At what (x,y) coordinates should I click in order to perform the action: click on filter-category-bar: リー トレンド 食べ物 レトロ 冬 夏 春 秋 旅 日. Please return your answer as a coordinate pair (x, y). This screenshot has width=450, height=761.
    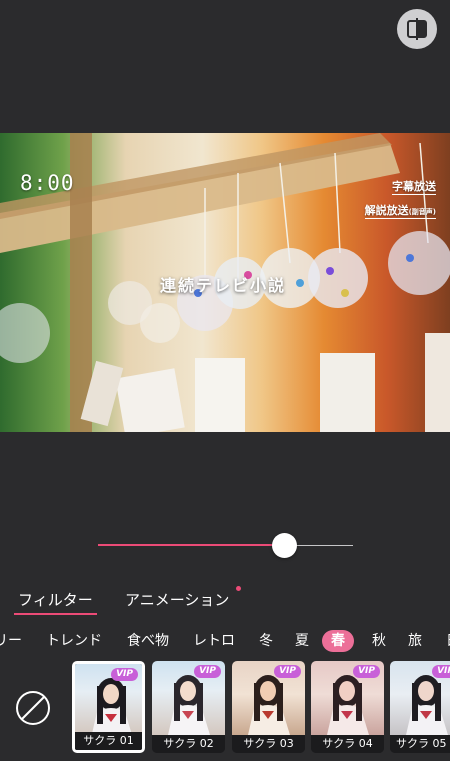
    Looking at the image, I should click on (225, 641).